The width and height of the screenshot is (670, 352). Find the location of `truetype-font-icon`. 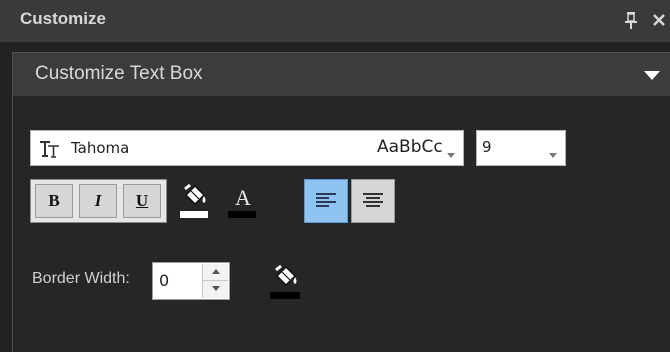

truetype-font-icon is located at coordinates (50, 149).